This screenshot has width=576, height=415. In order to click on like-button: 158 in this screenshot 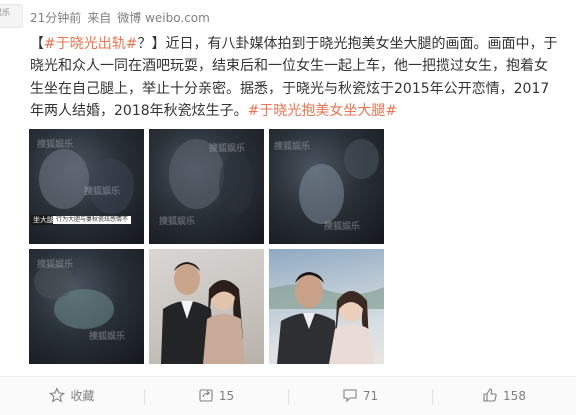, I will do `click(504, 396)`.